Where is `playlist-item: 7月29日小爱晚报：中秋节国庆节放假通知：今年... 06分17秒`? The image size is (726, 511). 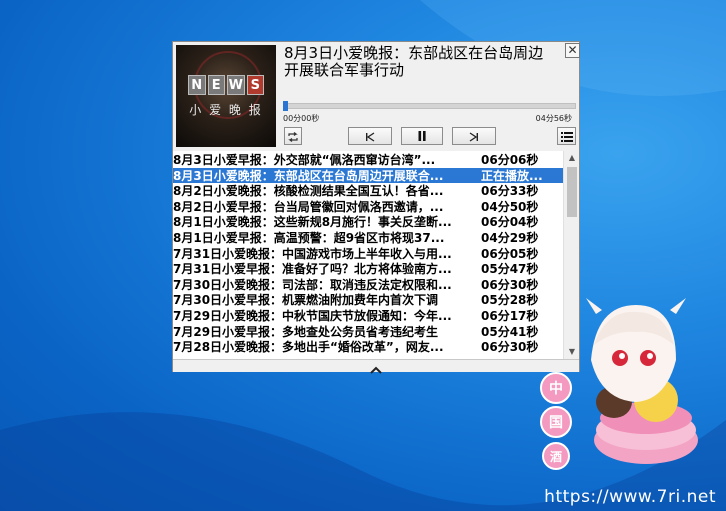
playlist-item: 7月29日小爱晚报：中秋节国庆节放假通知：今年... 06分17秒 is located at coordinates (368, 316).